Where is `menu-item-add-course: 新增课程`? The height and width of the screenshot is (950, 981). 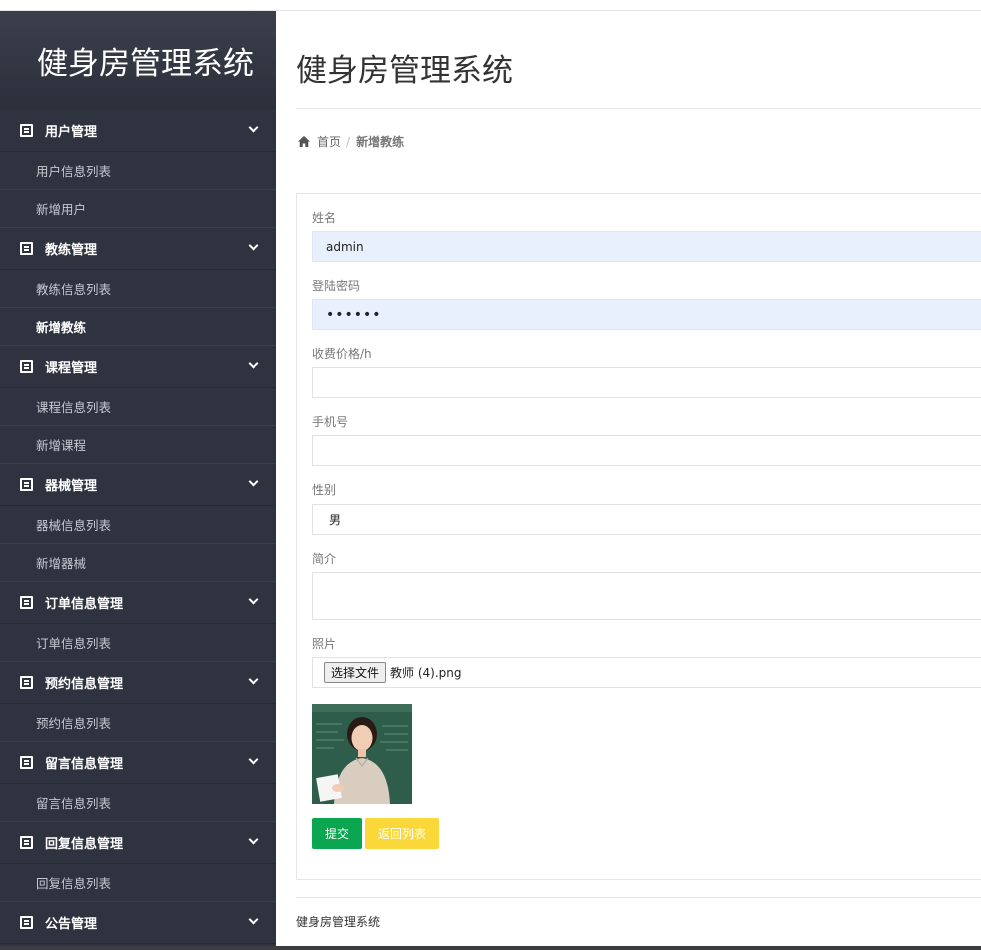 menu-item-add-course: 新增课程 is located at coordinates (138, 445).